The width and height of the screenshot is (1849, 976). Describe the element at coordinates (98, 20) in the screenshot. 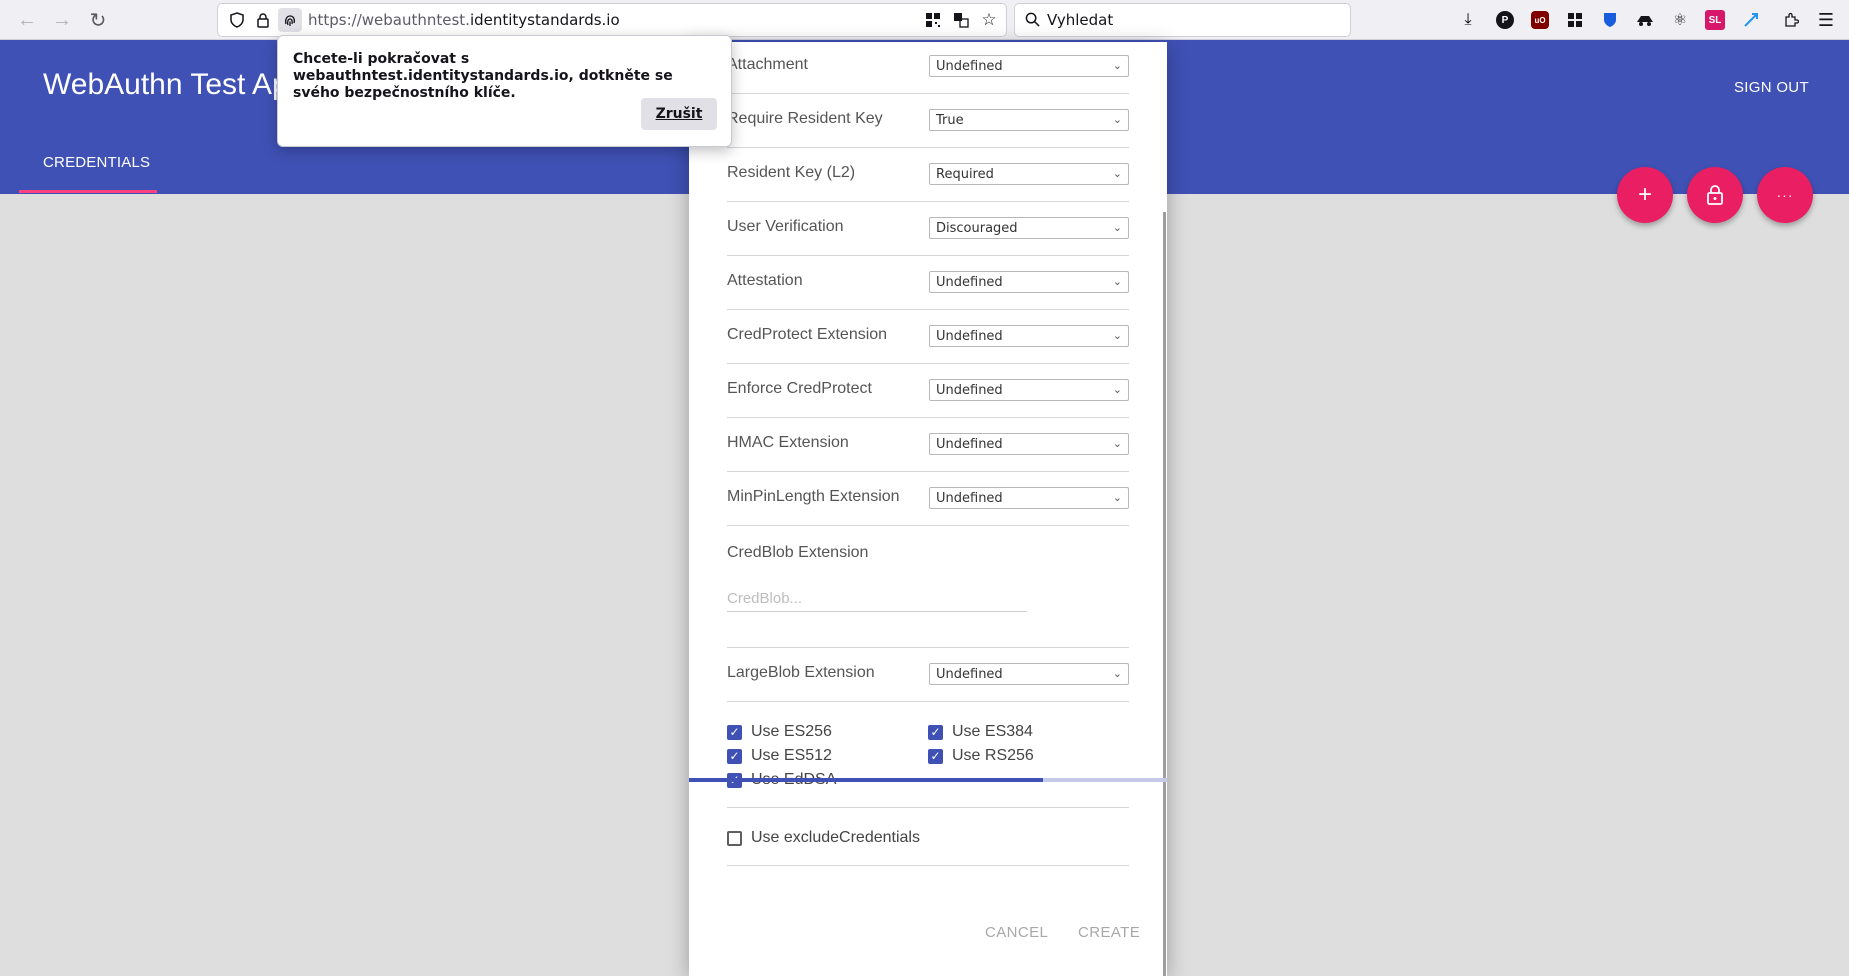

I see `reload-icon: ↻` at that location.